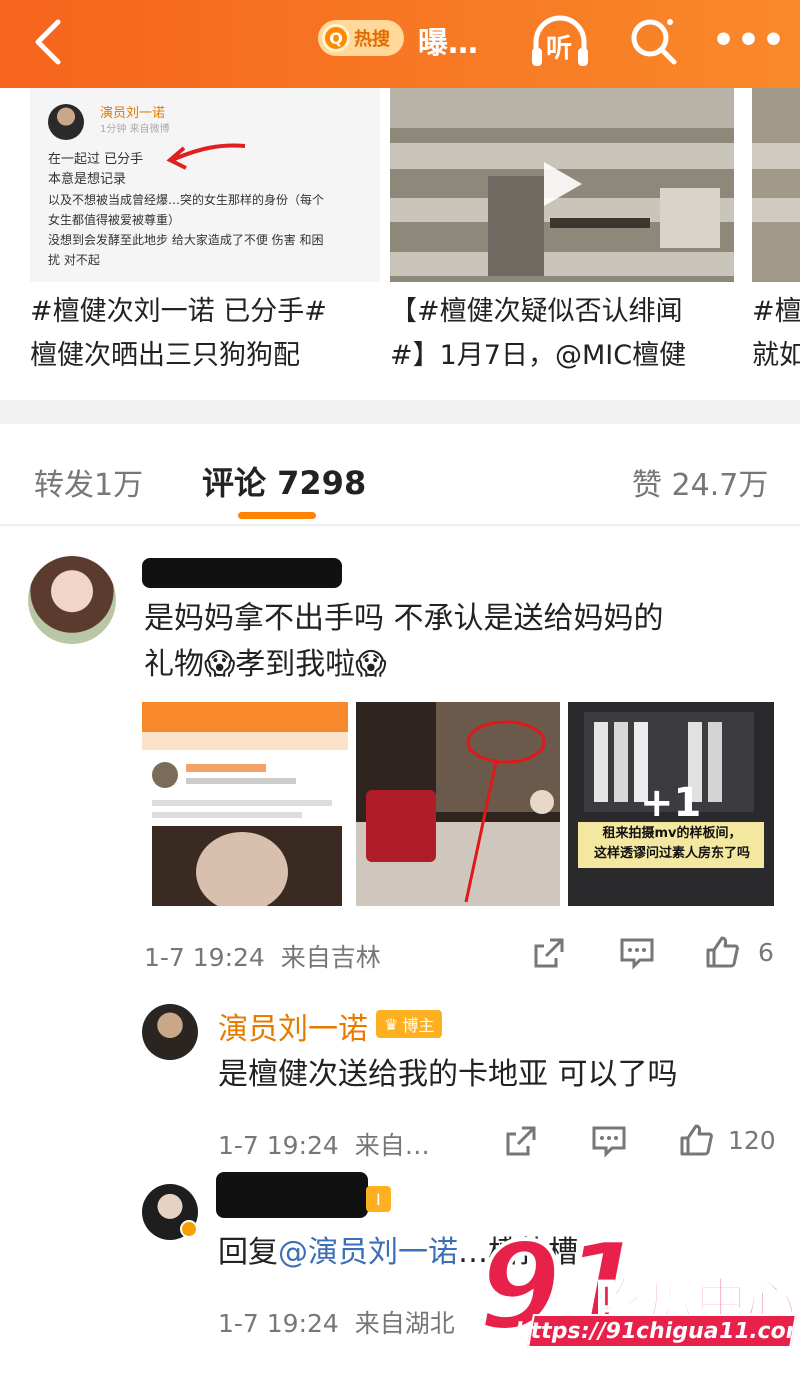 This screenshot has height=1374, width=800. What do you see at coordinates (749, 40) in the screenshot?
I see `more-icon: •••` at bounding box center [749, 40].